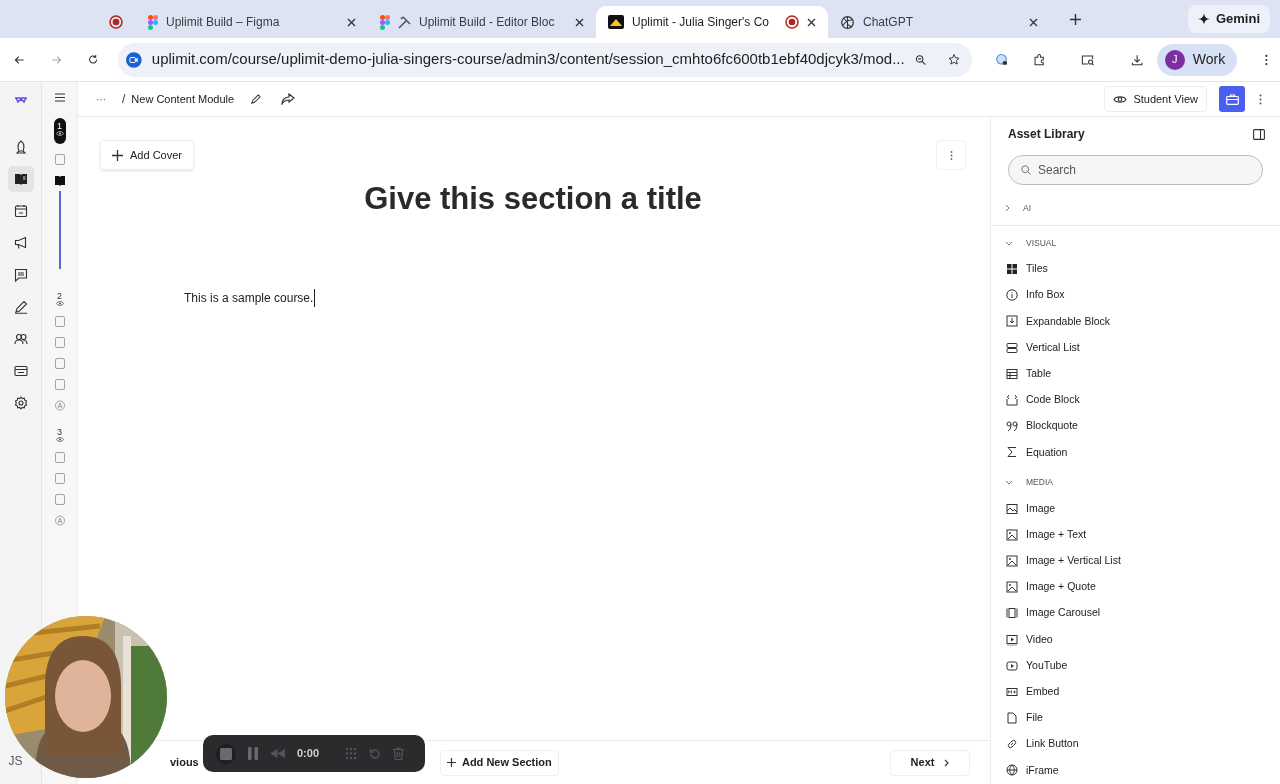  I want to click on download-box-icon, so click(1012, 321).